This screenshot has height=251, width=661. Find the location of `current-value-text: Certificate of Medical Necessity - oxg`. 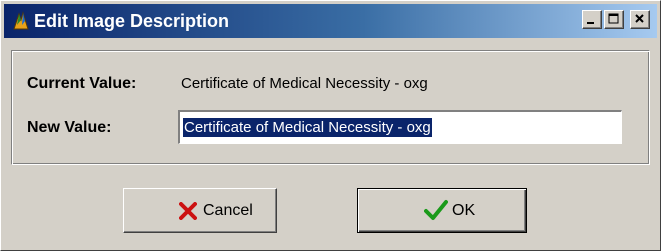

current-value-text: Certificate of Medical Necessity - oxg is located at coordinates (304, 83).